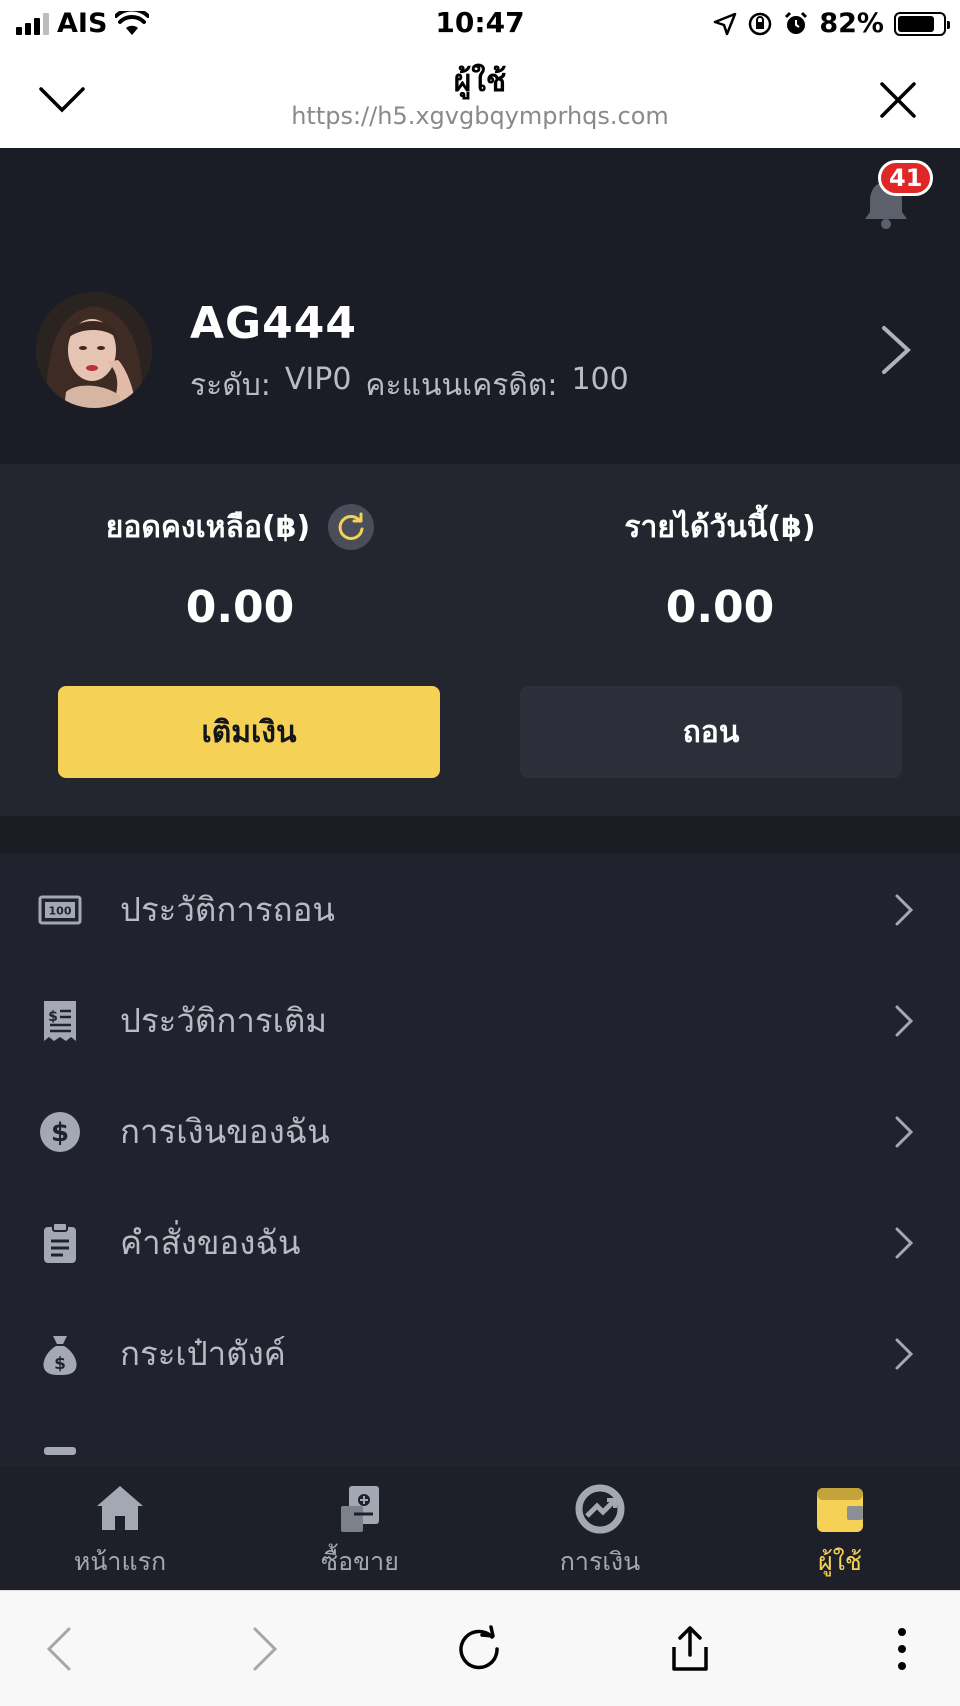 The image size is (960, 1706). I want to click on battery-percent: 82%, so click(851, 23).